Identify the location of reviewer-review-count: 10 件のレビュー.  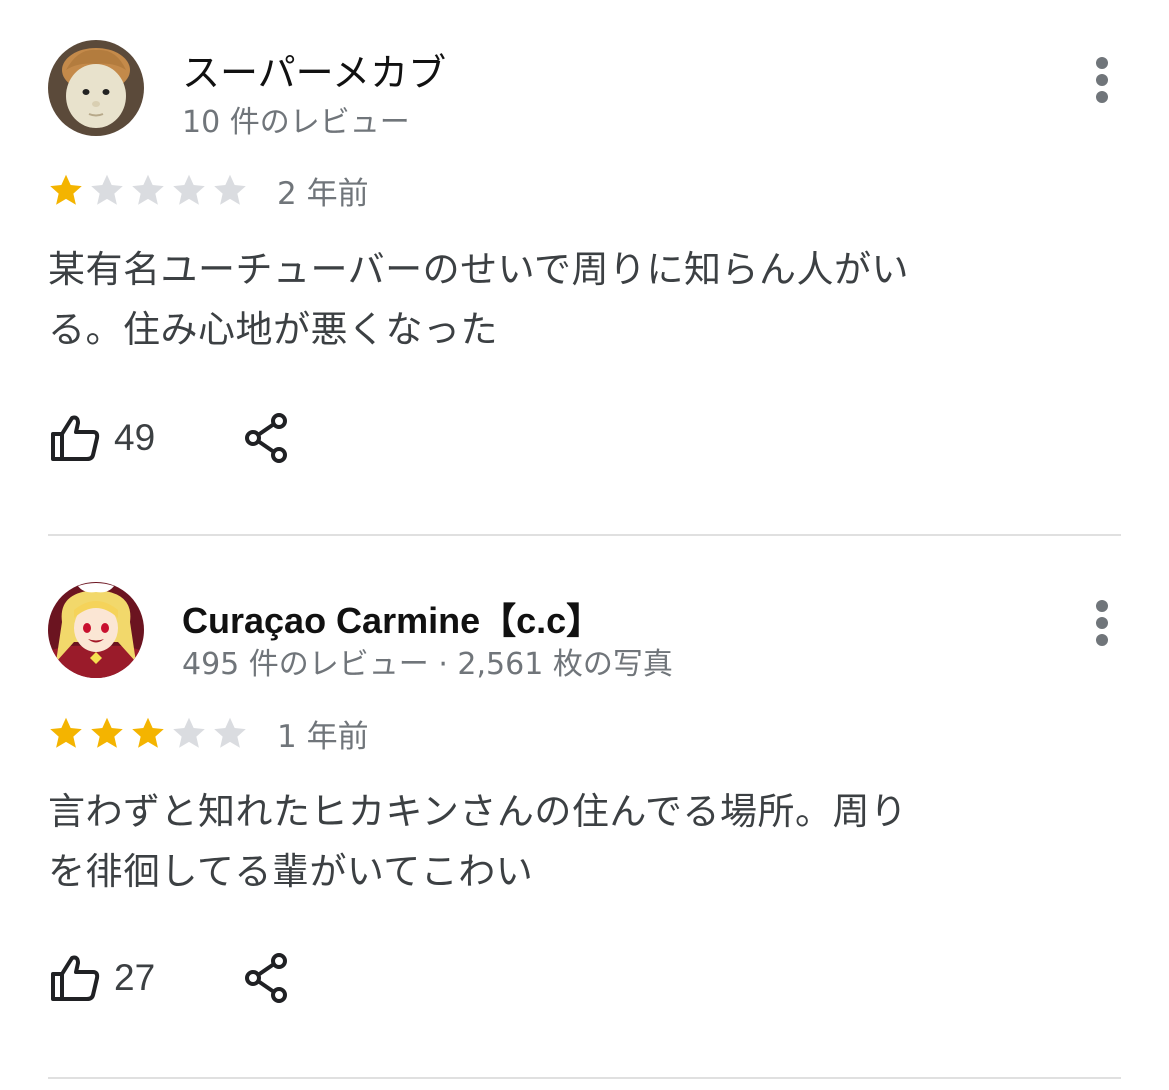
(296, 122).